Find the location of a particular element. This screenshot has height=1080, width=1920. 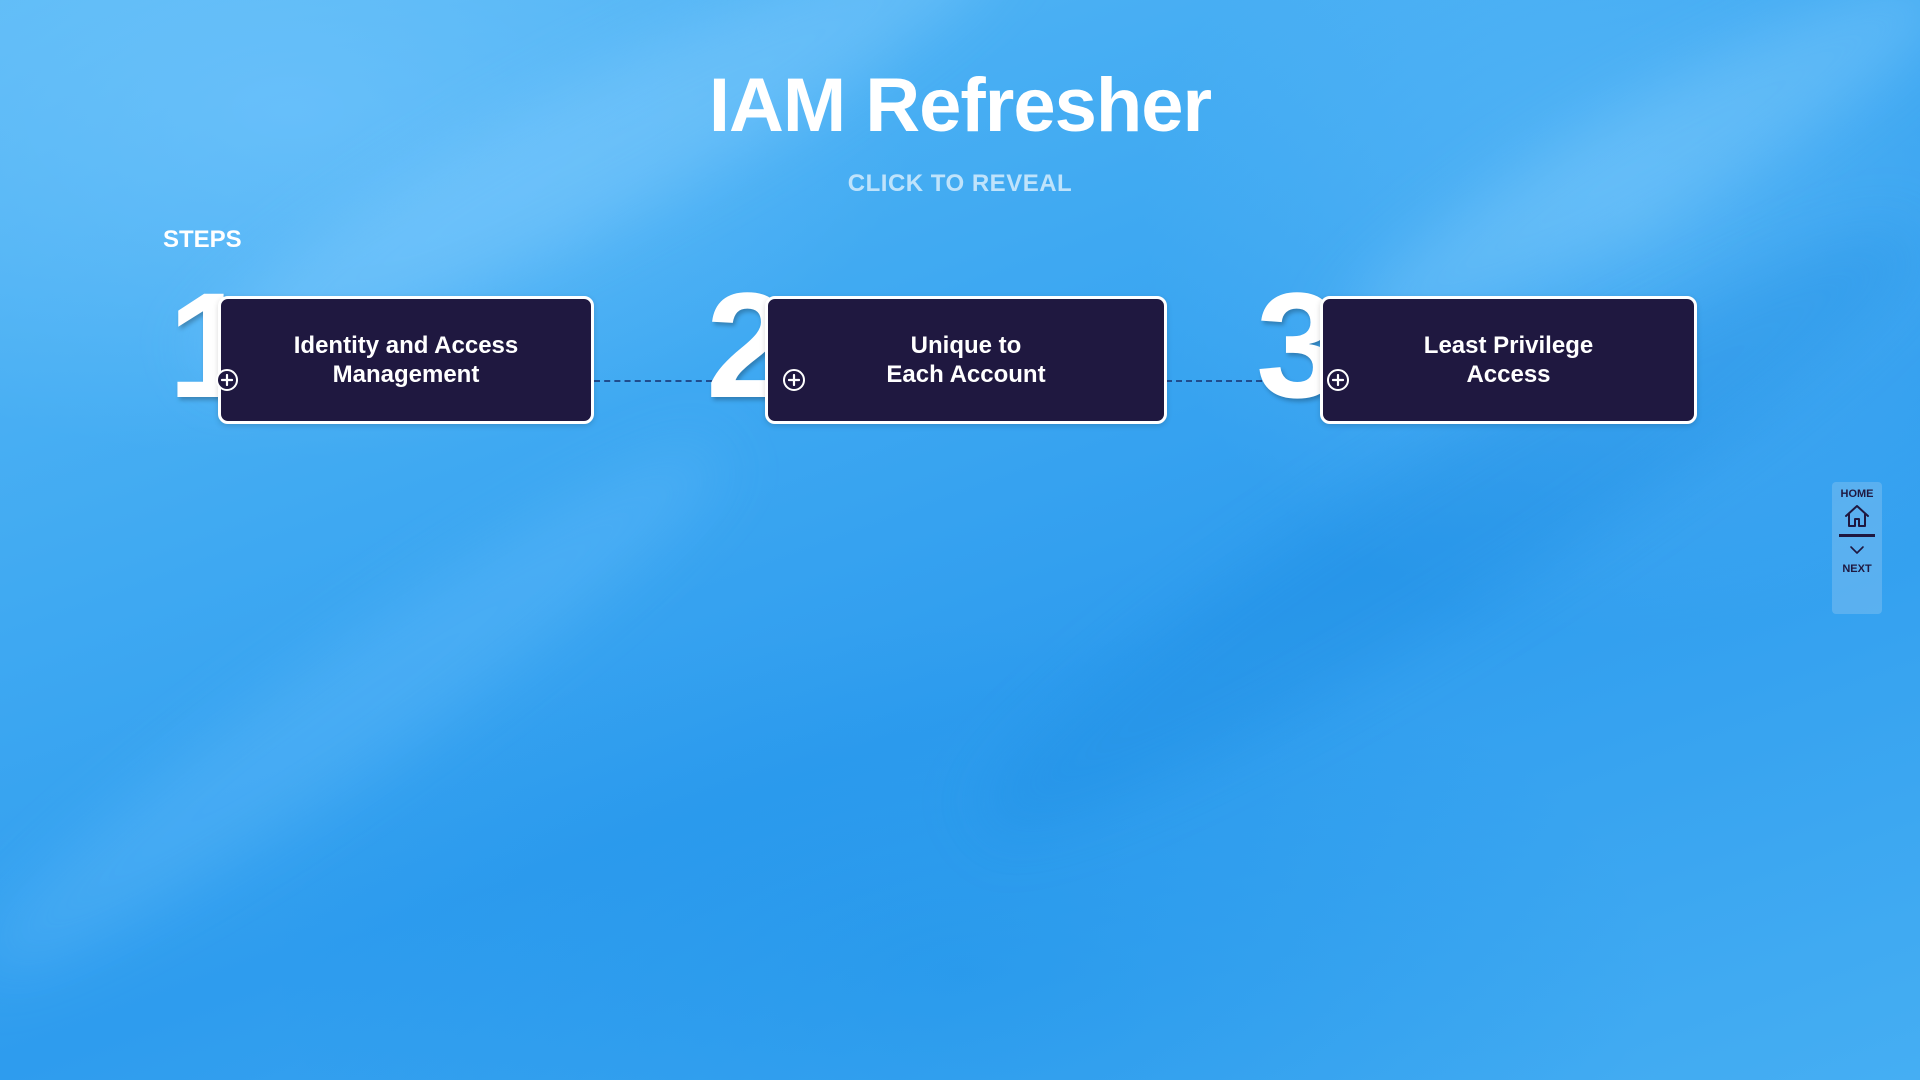

step-card-label: Each Account is located at coordinates (966, 374).